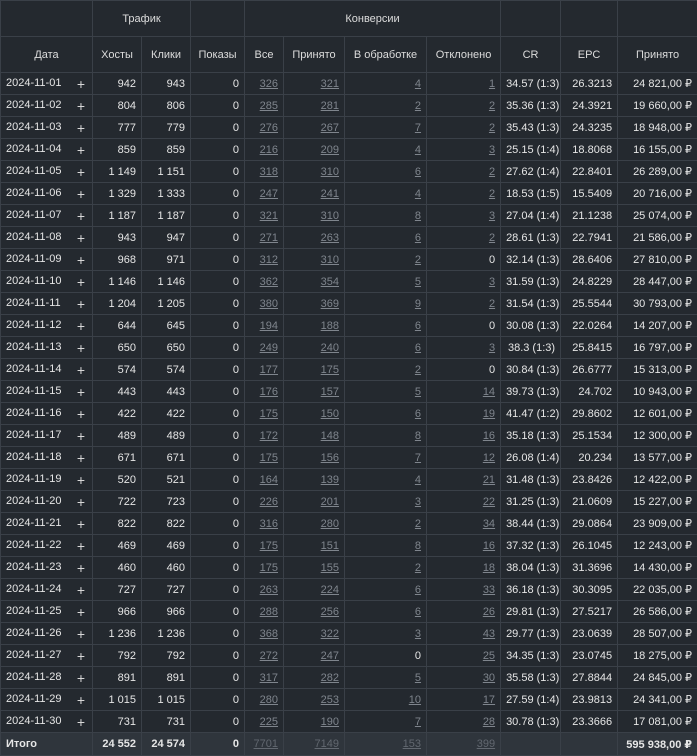 The image size is (697, 756). What do you see at coordinates (492, 84) in the screenshot?
I see `row-rejected-link: 1` at bounding box center [492, 84].